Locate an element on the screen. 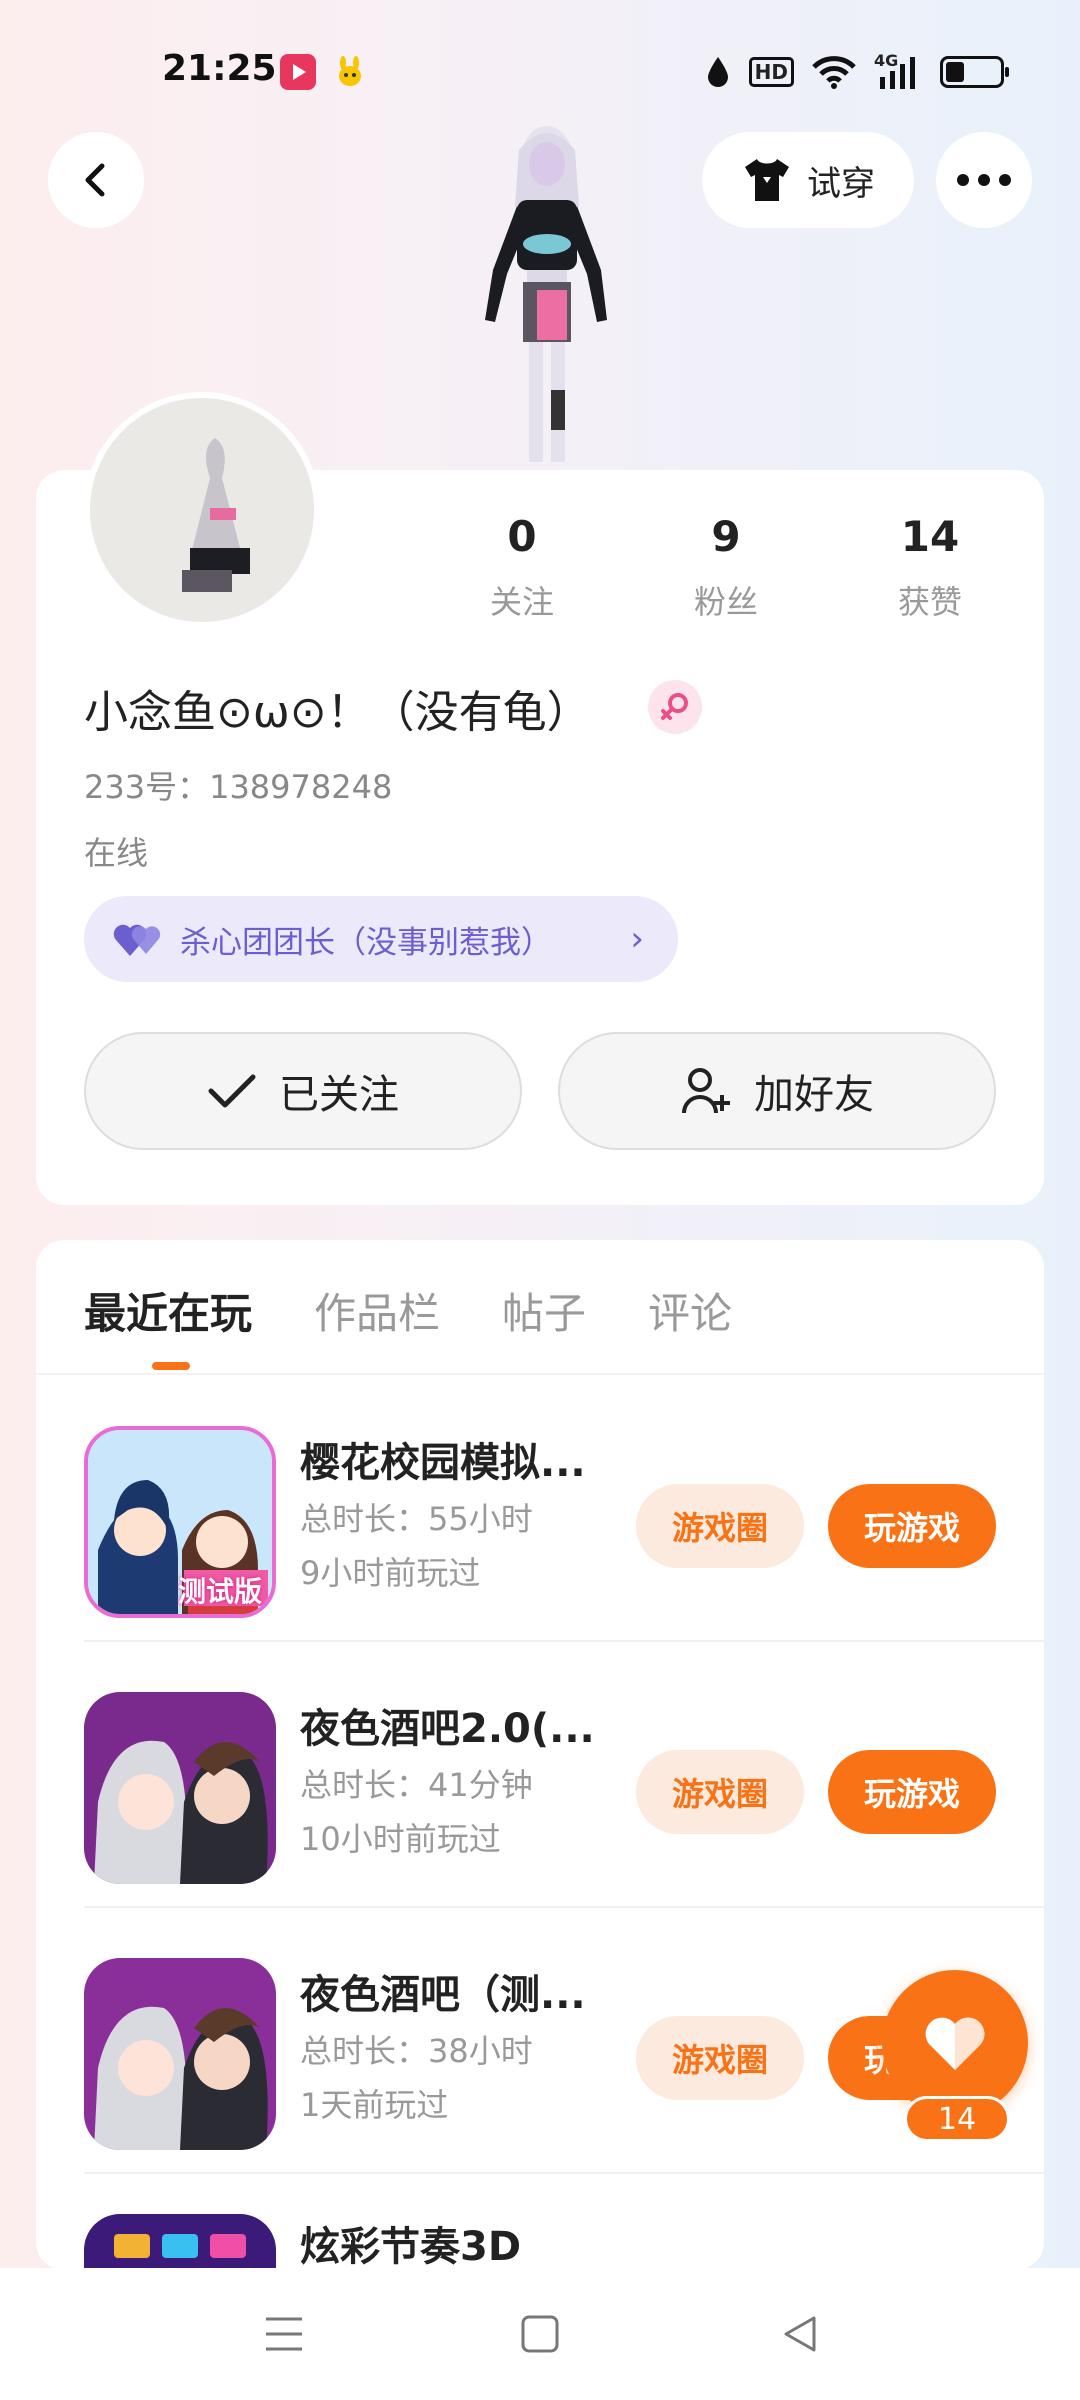 Image resolution: width=1080 pixels, height=2400 pixels. pet-app-icon is located at coordinates (350, 72).